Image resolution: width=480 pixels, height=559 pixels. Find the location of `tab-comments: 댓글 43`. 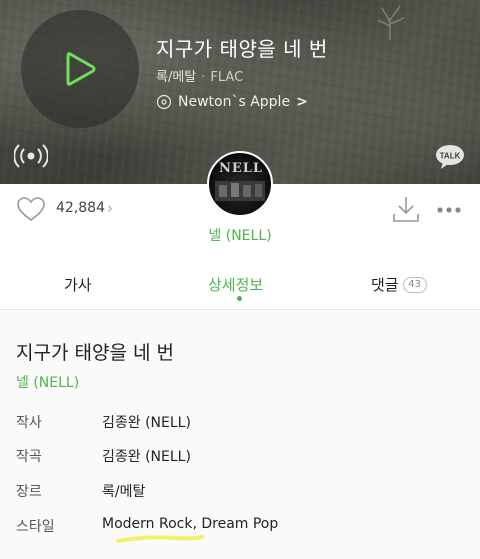

tab-comments: 댓글 43 is located at coordinates (399, 284).